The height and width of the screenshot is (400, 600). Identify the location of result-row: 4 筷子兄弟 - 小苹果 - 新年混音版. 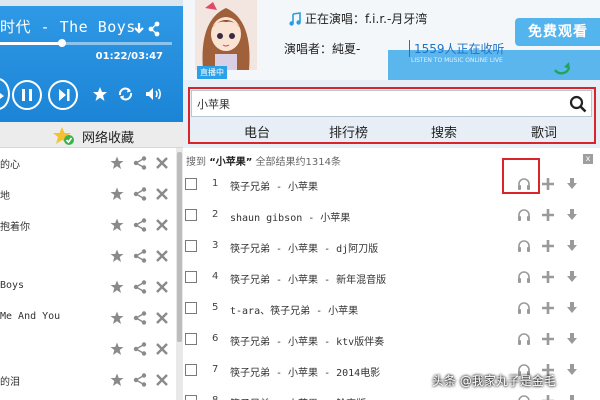
(391, 277).